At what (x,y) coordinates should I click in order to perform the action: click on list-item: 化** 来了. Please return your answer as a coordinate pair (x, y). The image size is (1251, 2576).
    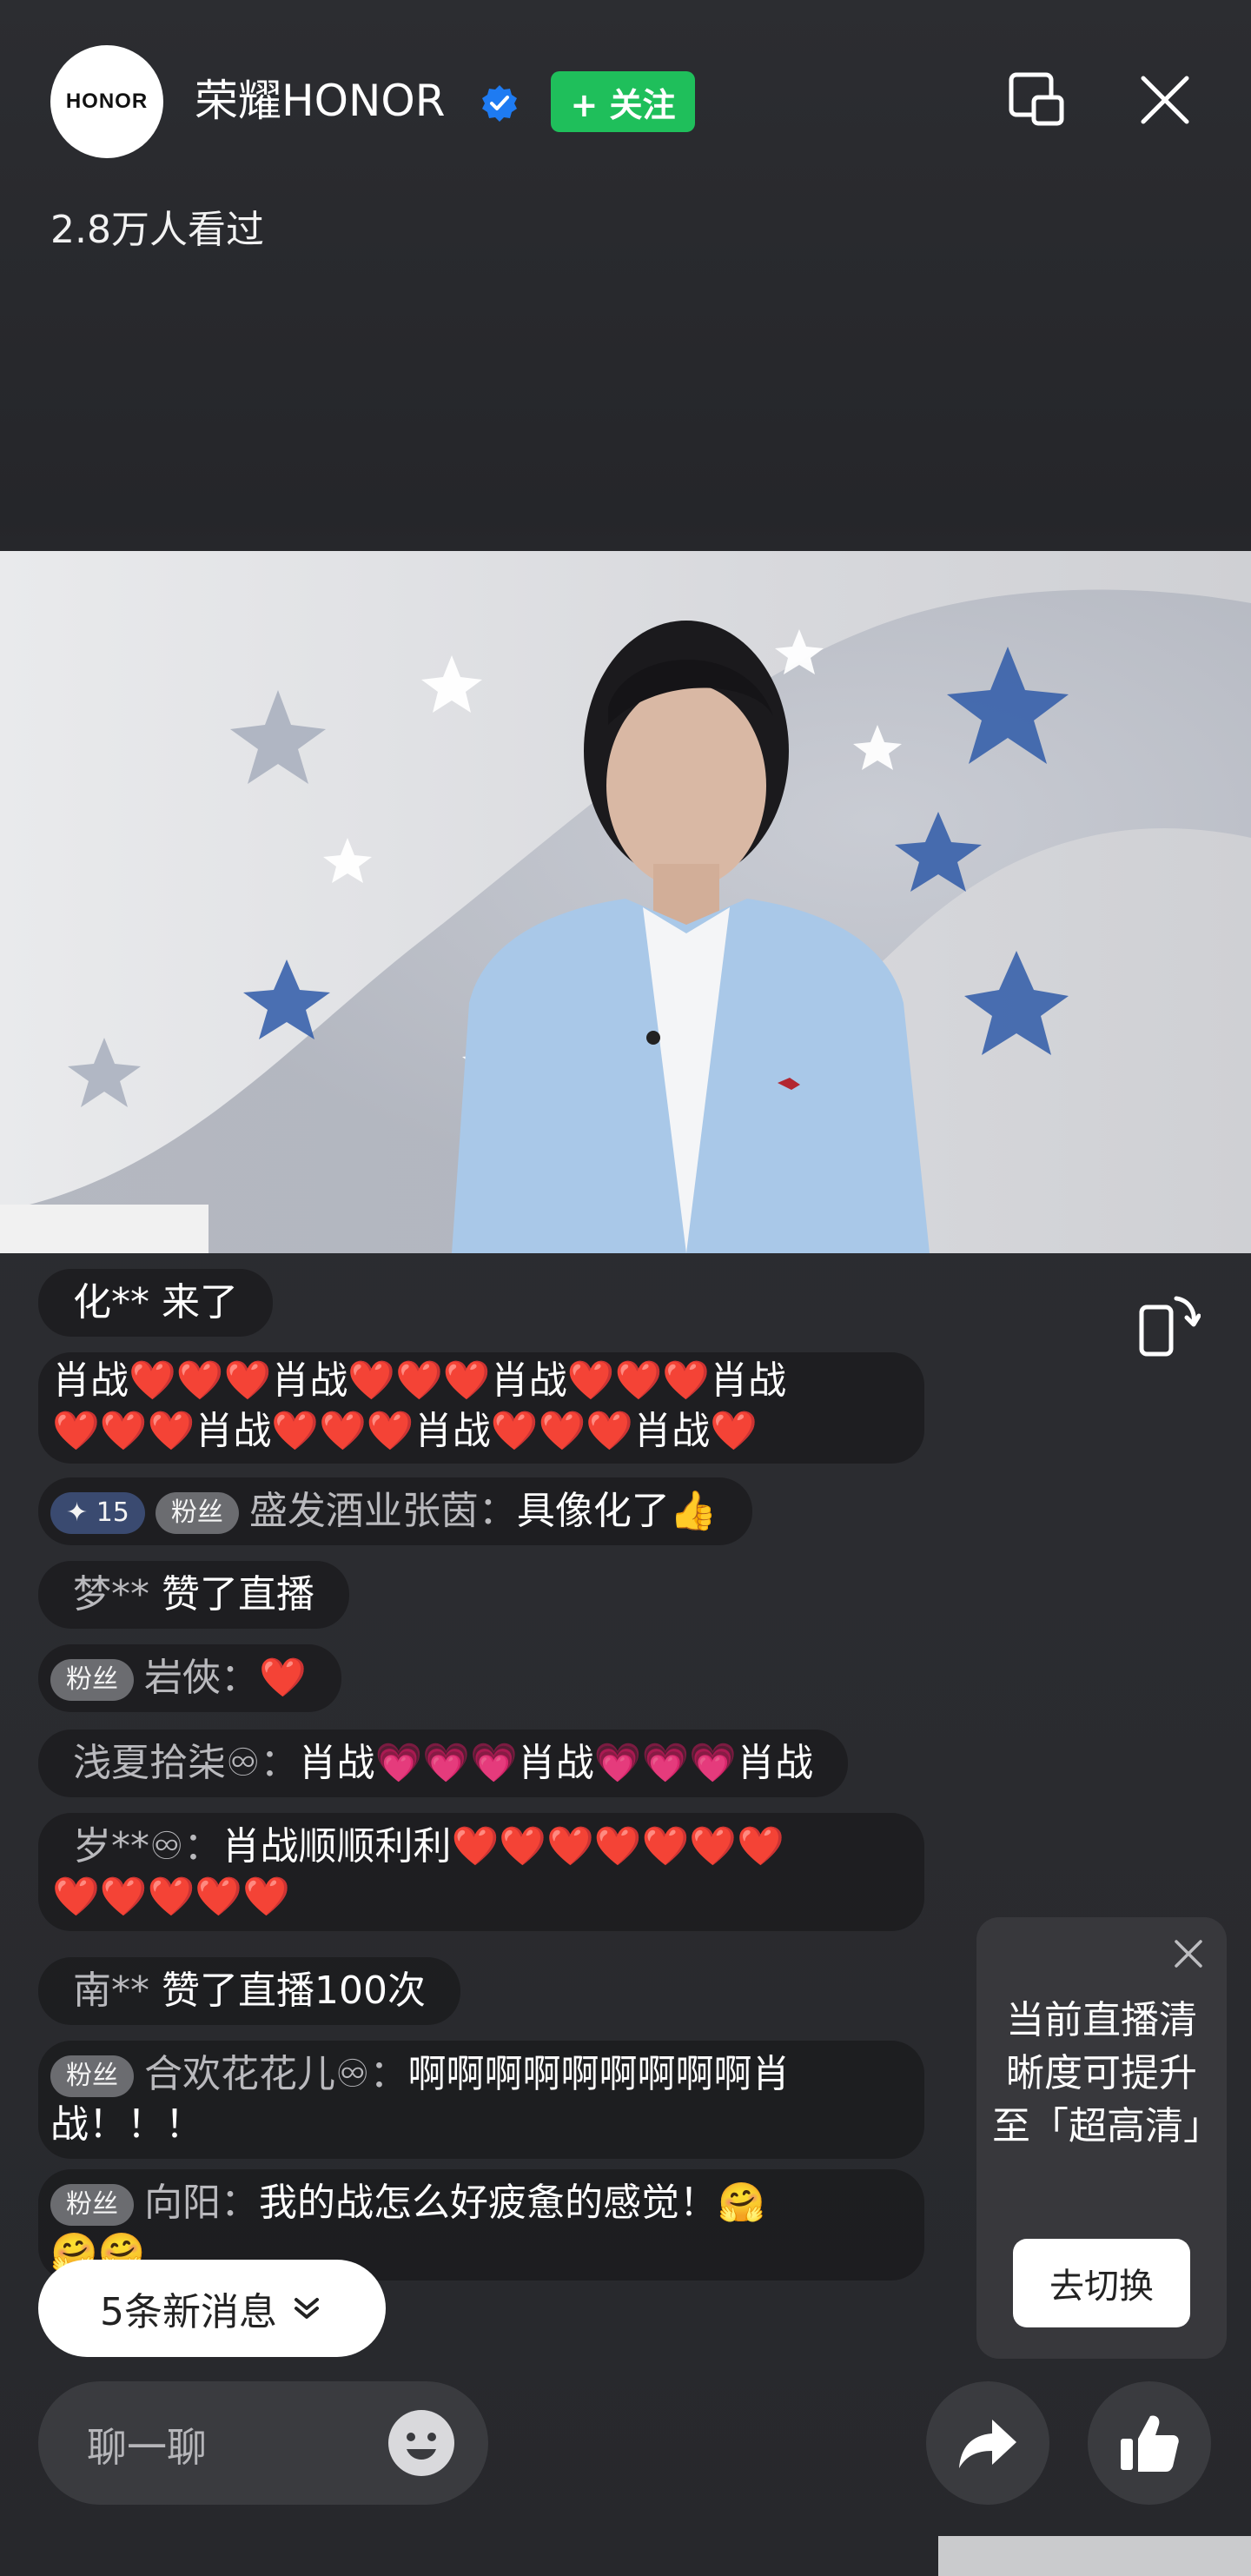
    Looking at the image, I should click on (155, 1303).